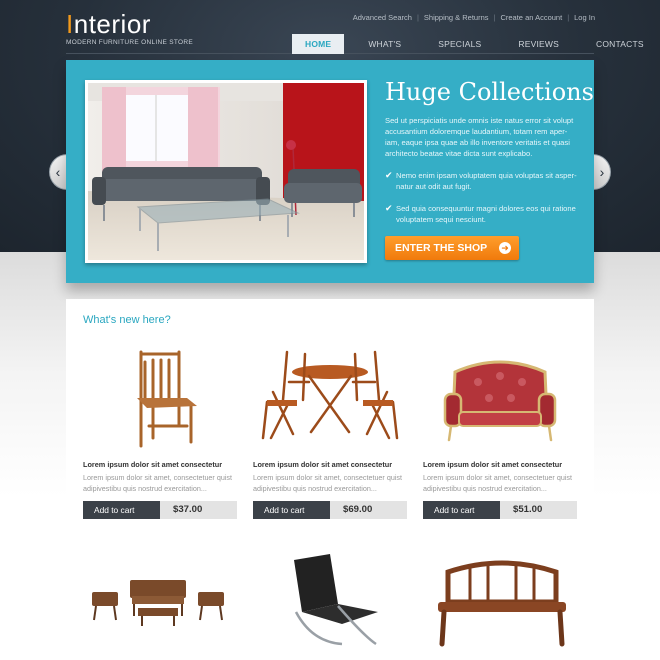  What do you see at coordinates (384, 51) in the screenshot?
I see `nav-whats-new: WHAT'S NEW` at bounding box center [384, 51].